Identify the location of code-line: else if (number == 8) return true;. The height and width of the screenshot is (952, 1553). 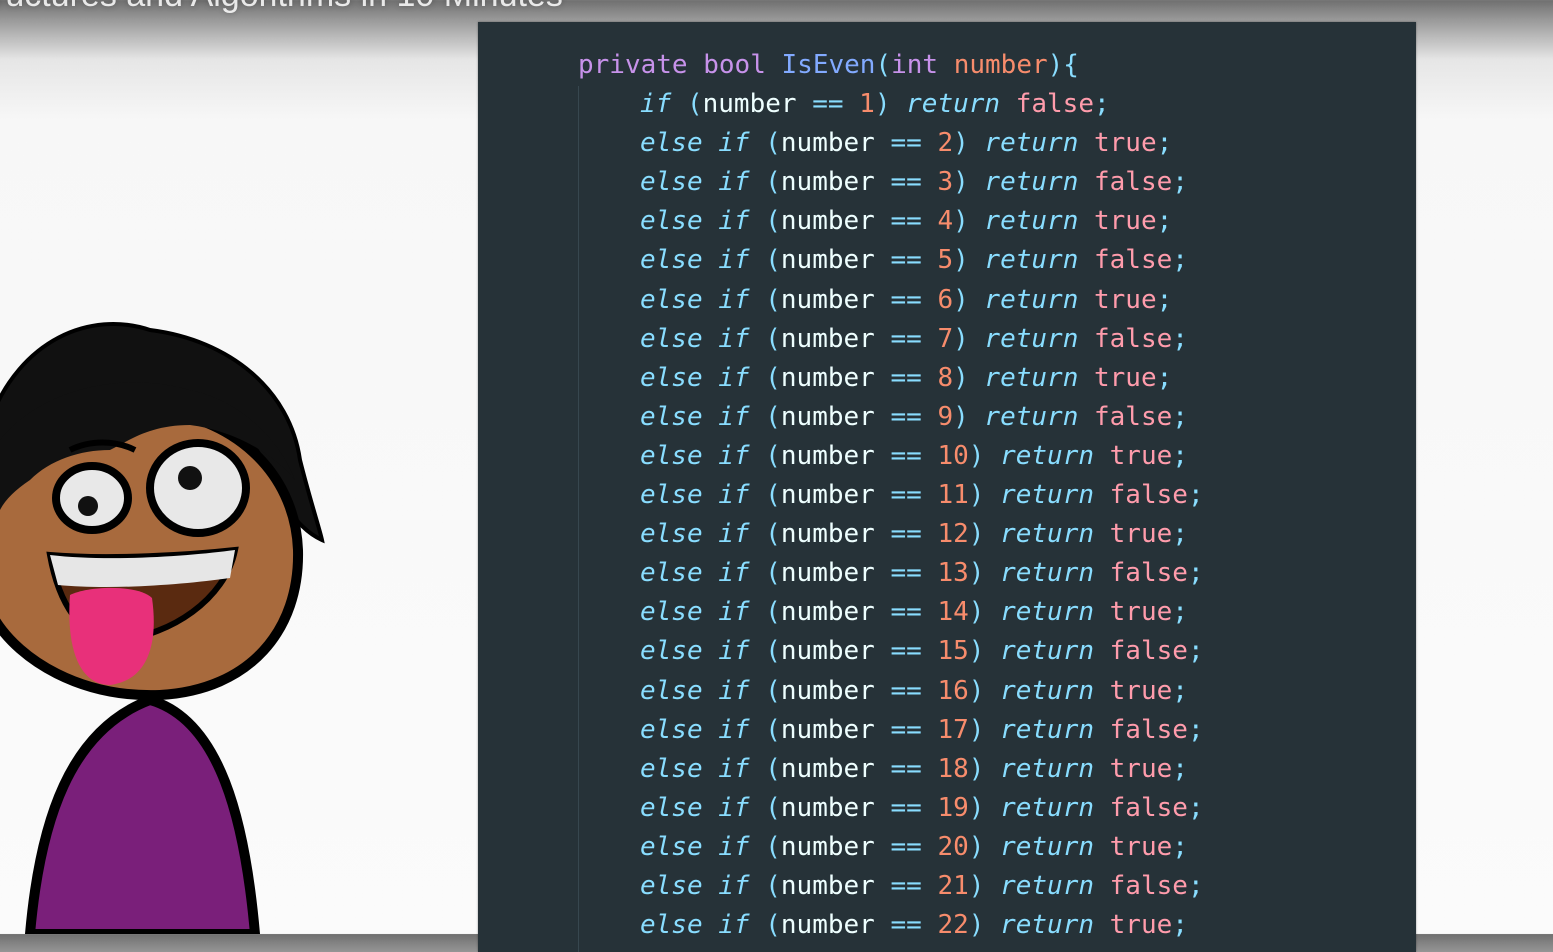
(906, 377).